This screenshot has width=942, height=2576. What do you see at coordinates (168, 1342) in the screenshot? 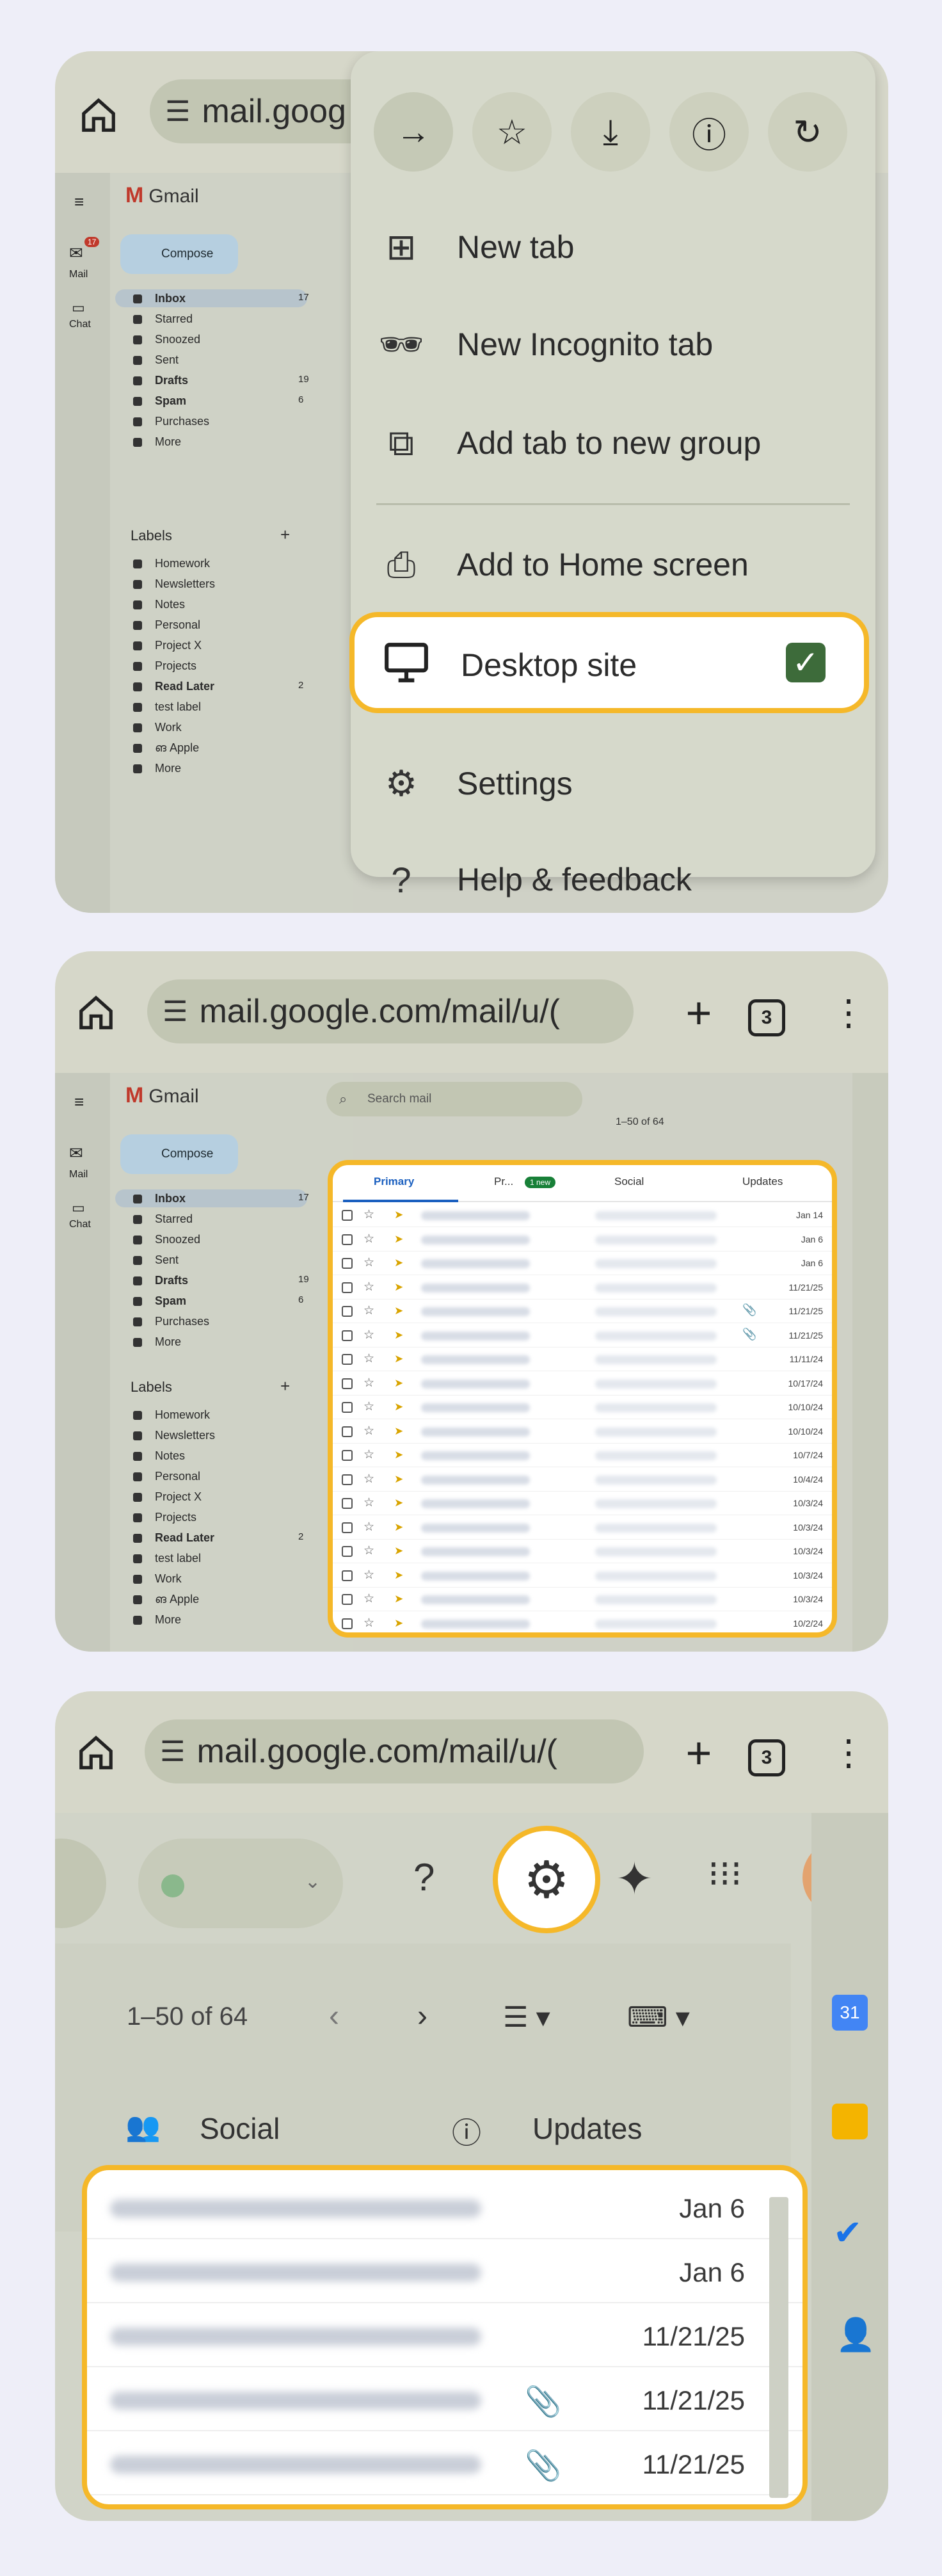
I see `sidebar-item-more: More` at bounding box center [168, 1342].